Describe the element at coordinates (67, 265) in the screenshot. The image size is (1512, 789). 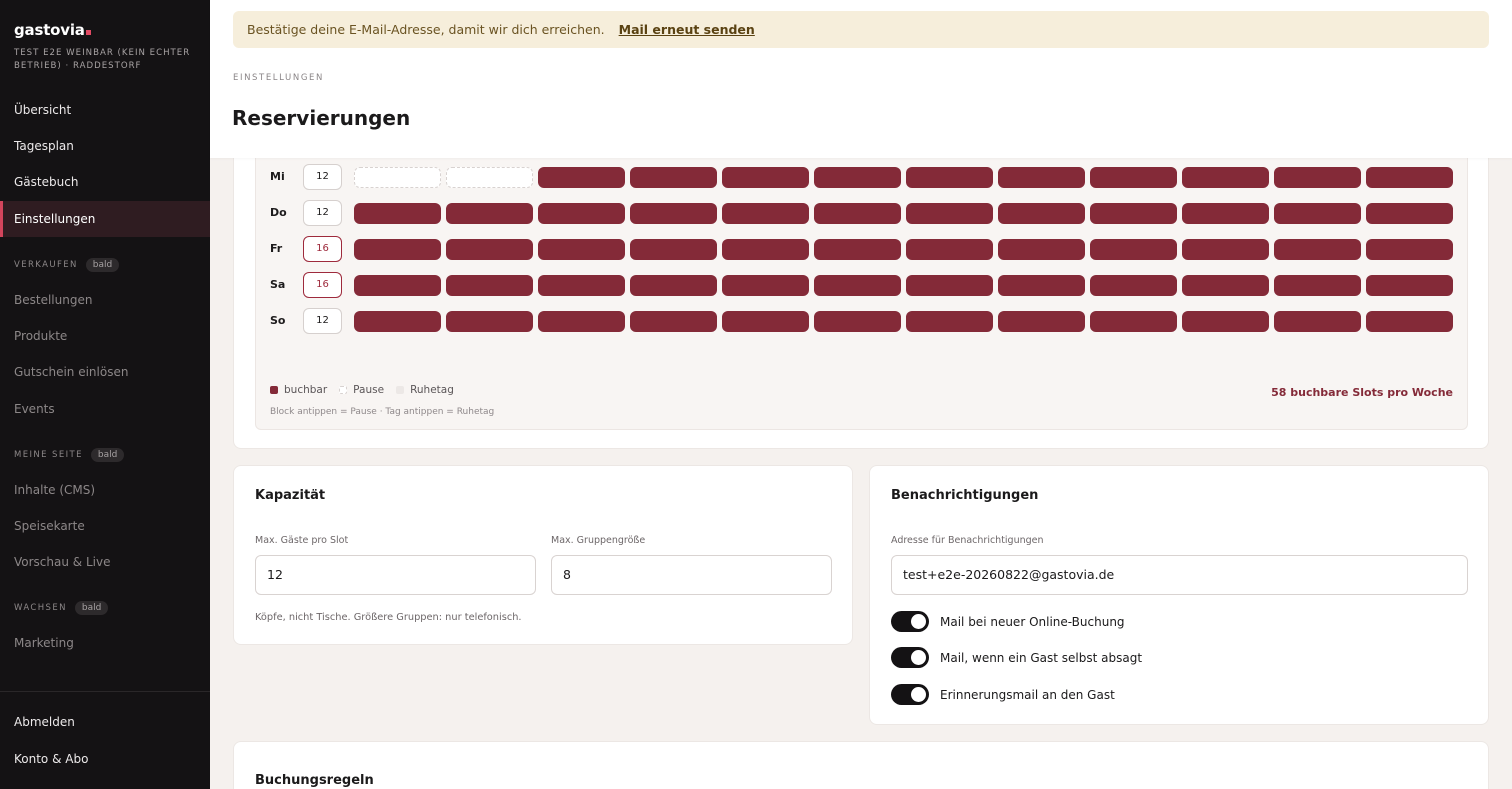
I see `nav-section-verkaufen: VERKAUFEN bald` at that location.